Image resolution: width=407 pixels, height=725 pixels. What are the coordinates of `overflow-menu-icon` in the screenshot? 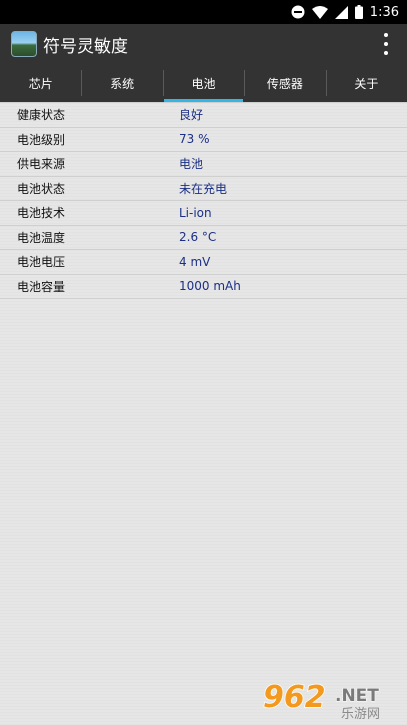 It's located at (386, 44).